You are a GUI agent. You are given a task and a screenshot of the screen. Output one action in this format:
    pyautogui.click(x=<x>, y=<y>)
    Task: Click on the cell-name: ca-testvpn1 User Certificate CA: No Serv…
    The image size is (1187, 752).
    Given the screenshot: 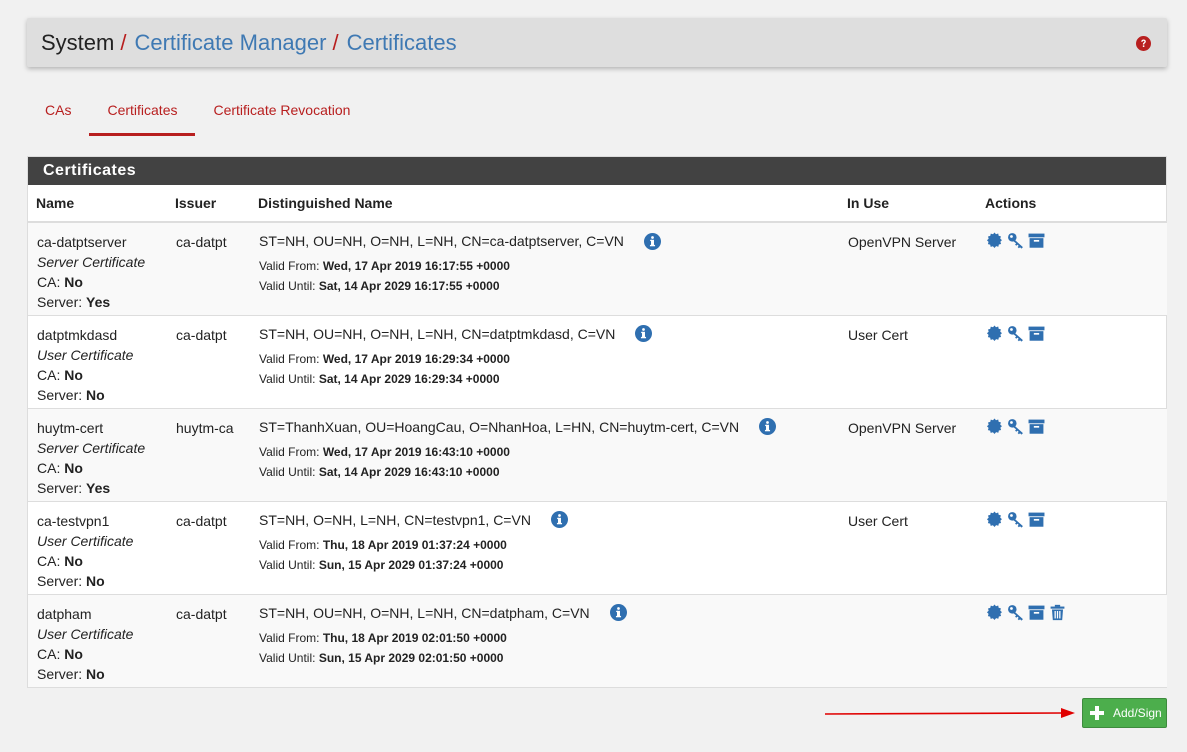 What is the action you would take?
    pyautogui.click(x=97, y=547)
    